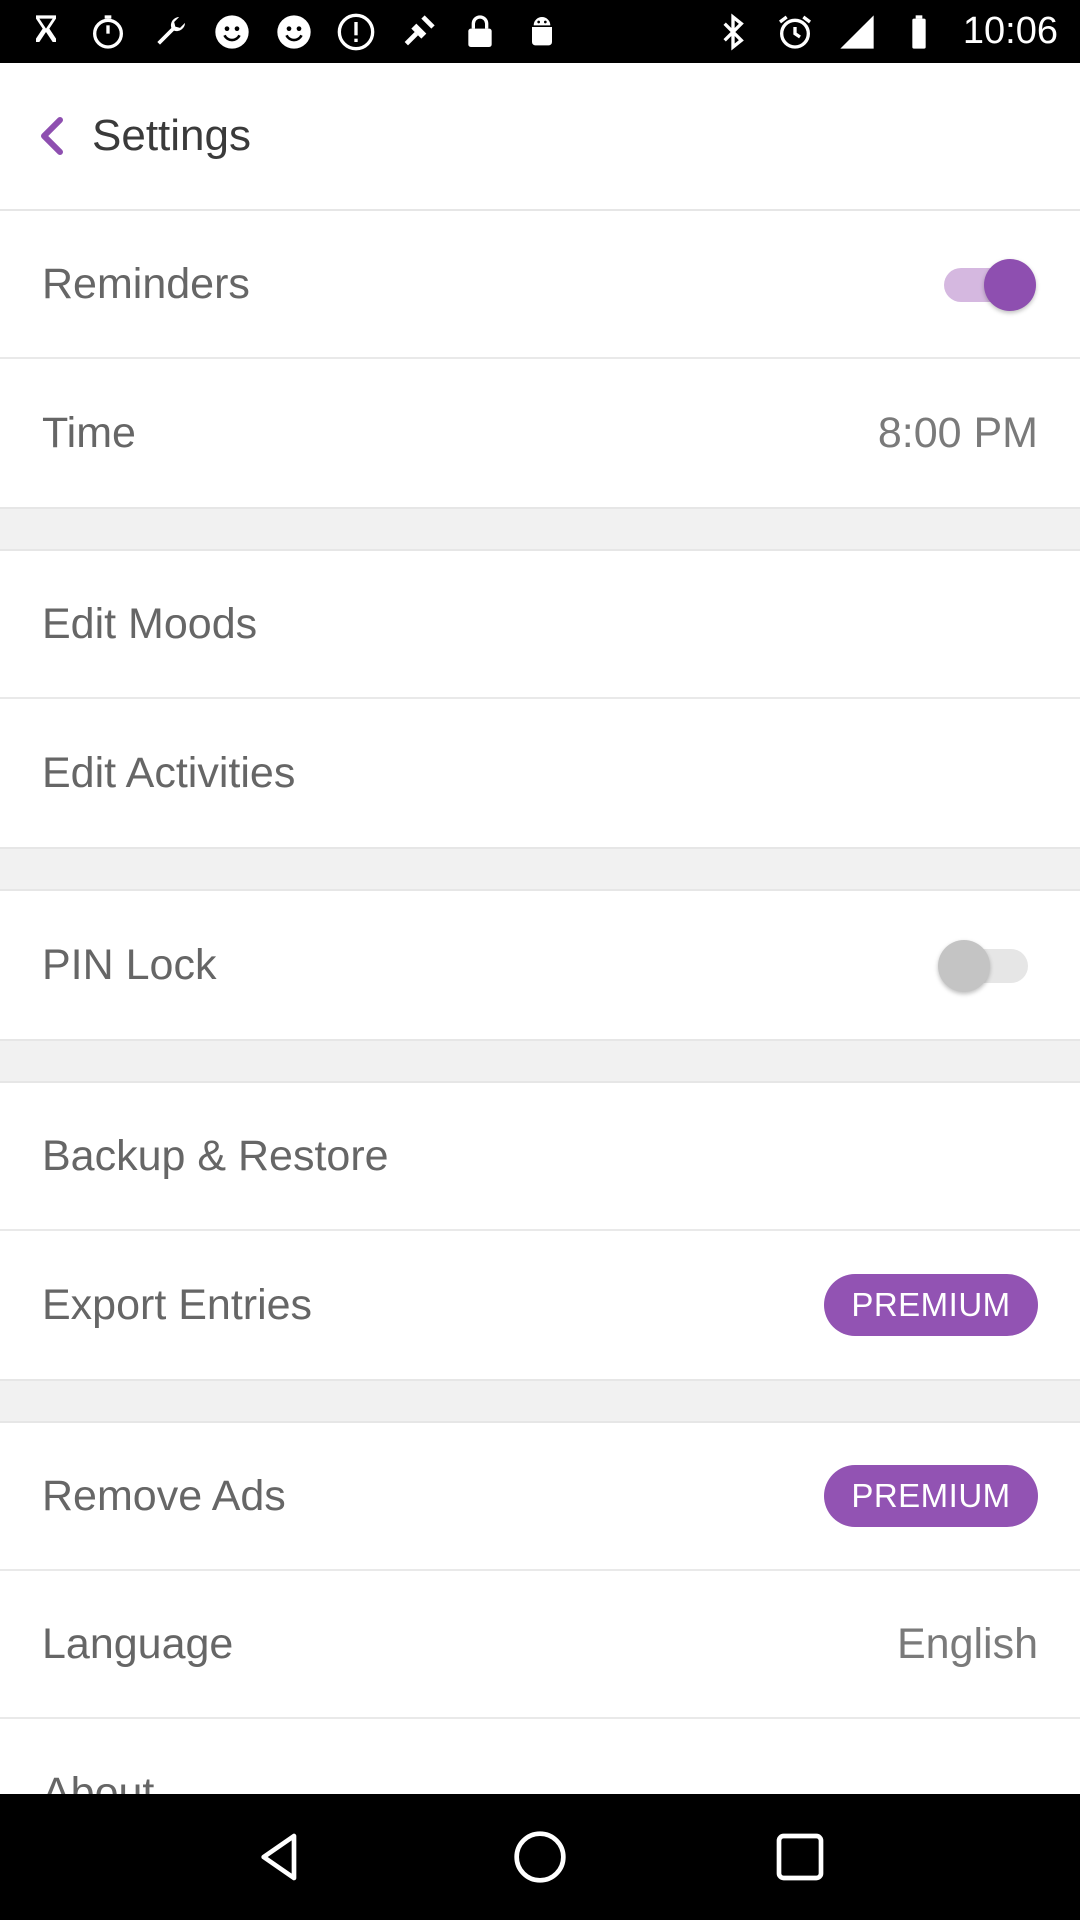 The height and width of the screenshot is (1920, 1080). What do you see at coordinates (171, 135) in the screenshot?
I see `page-title: Settings` at bounding box center [171, 135].